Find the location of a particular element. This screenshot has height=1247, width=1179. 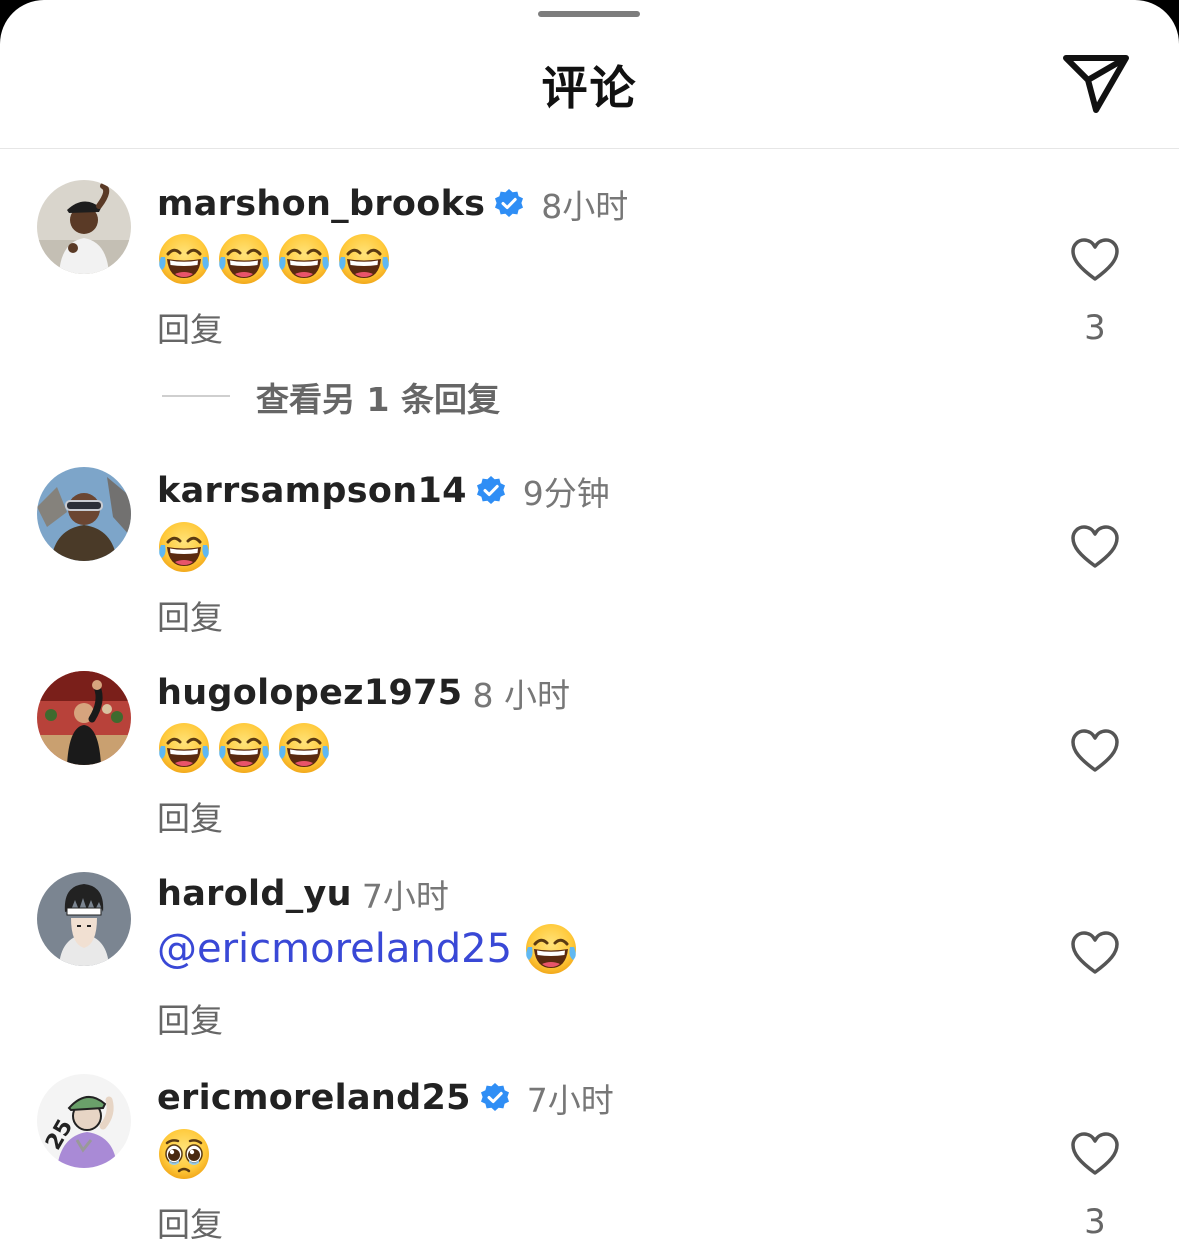

thread-line is located at coordinates (196, 396).